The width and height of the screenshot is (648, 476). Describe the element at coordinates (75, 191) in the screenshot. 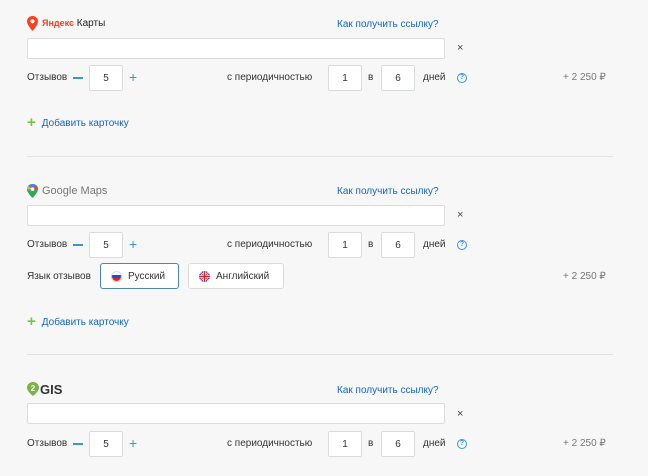

I see `google-logo-text: Google Maps` at that location.